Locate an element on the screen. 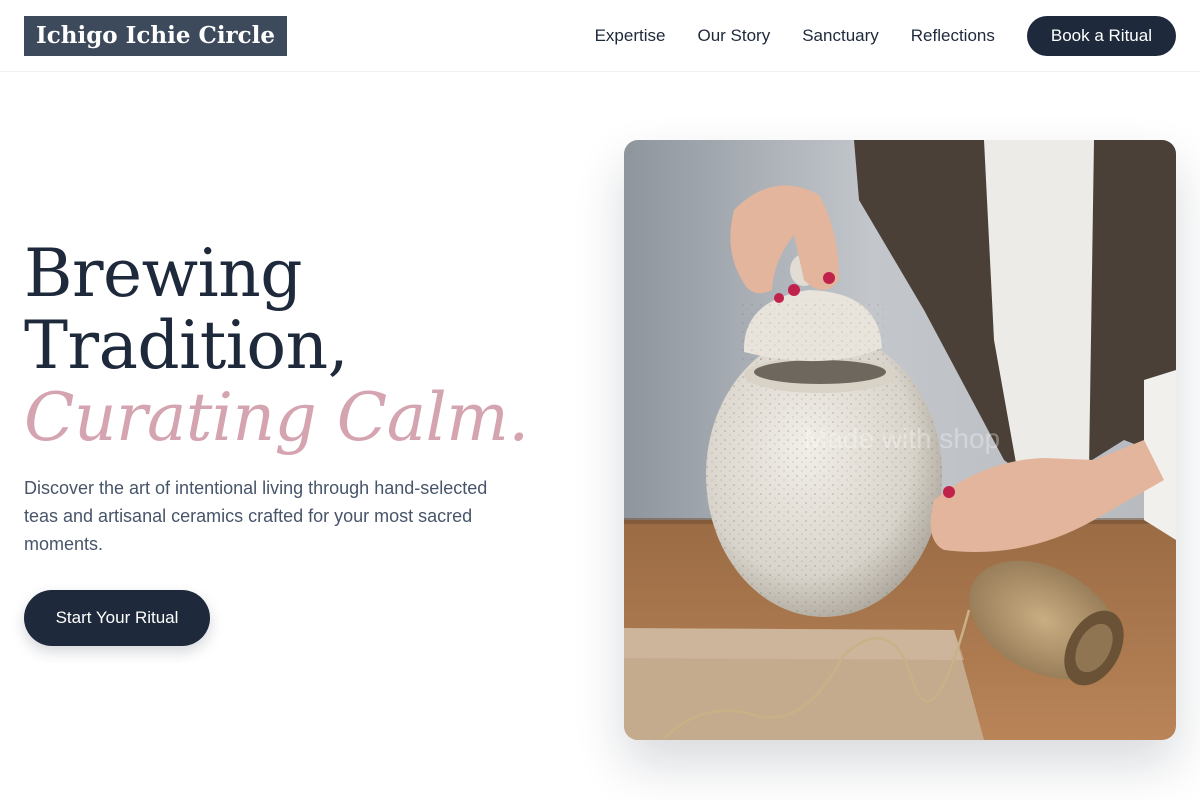 The image size is (1200, 800). hero-title-line1: Brewing is located at coordinates (163, 273).